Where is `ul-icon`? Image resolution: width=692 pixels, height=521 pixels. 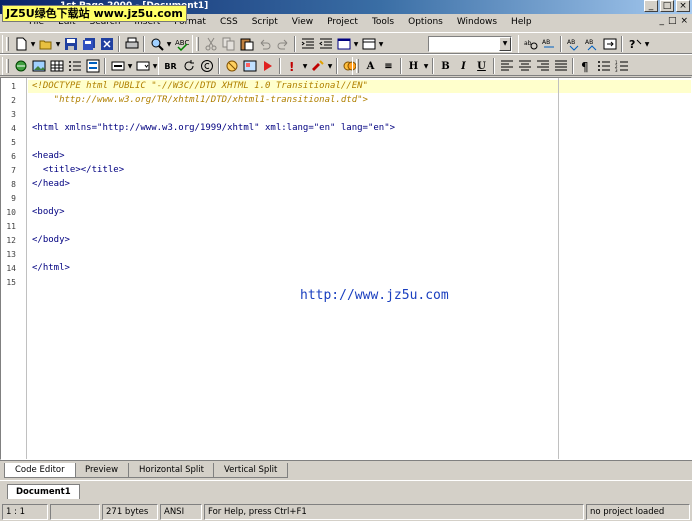
ul-icon is located at coordinates (603, 66).